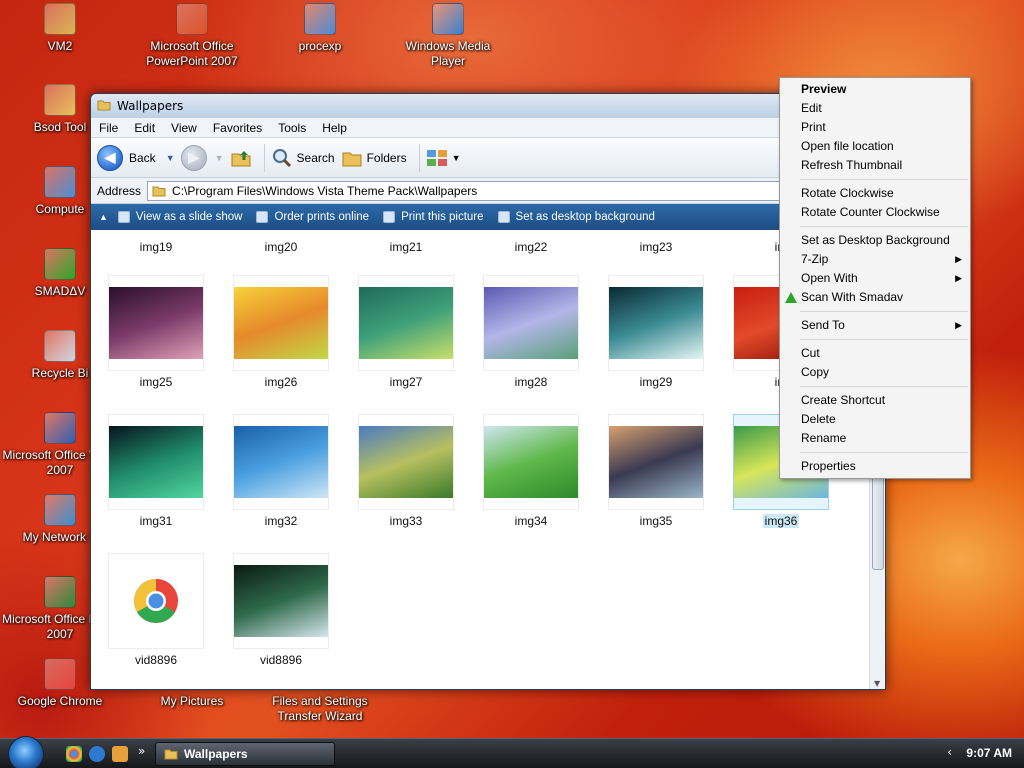 This screenshot has height=768, width=1024. I want to click on context-menu-item: 7-Zip ▶, so click(875, 259).